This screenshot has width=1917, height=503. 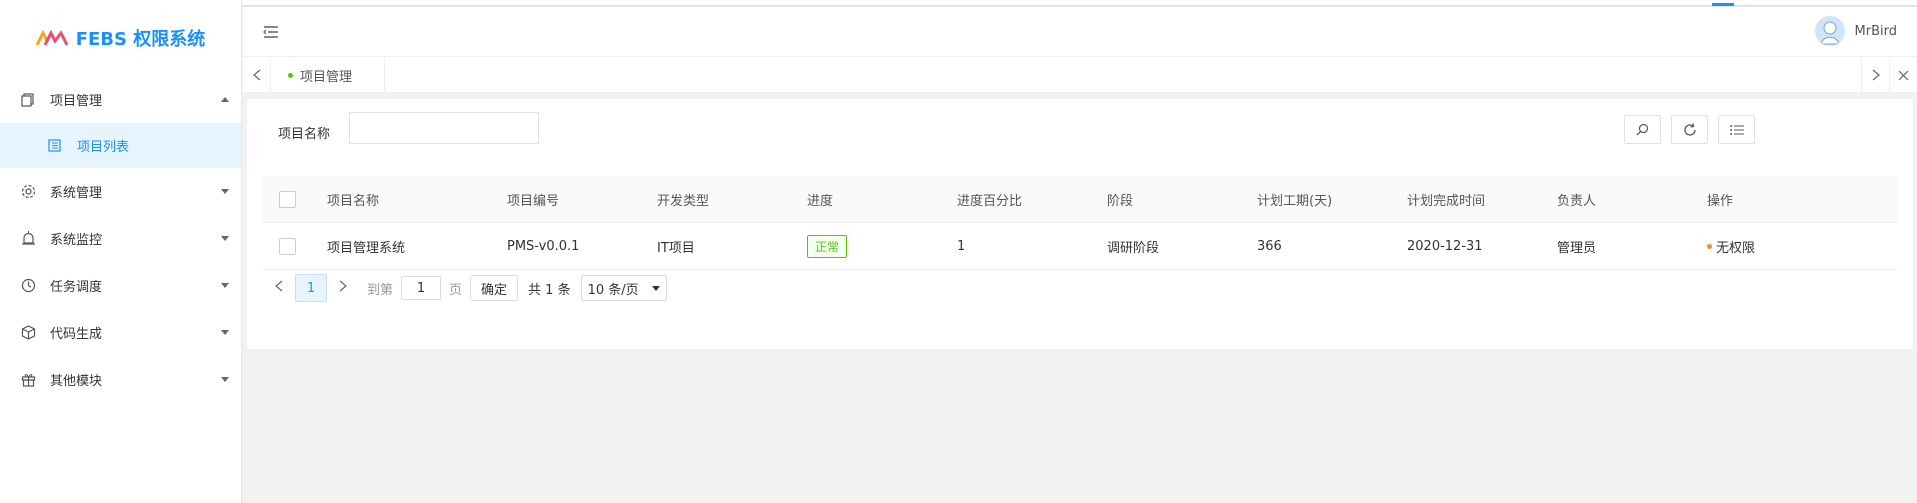 I want to click on sidebar-item-system: 系统管理, so click(x=120, y=191).